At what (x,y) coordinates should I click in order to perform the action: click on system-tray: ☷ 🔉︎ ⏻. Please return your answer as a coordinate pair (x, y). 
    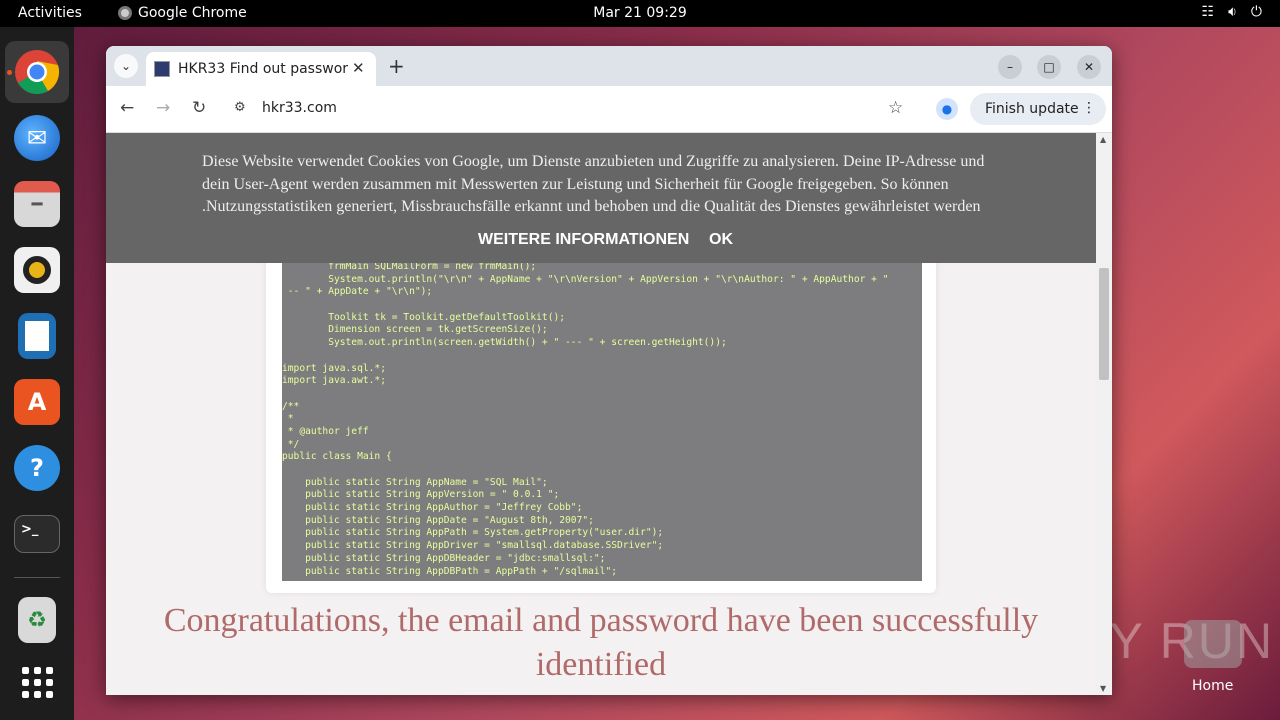
    Looking at the image, I should click on (1232, 12).